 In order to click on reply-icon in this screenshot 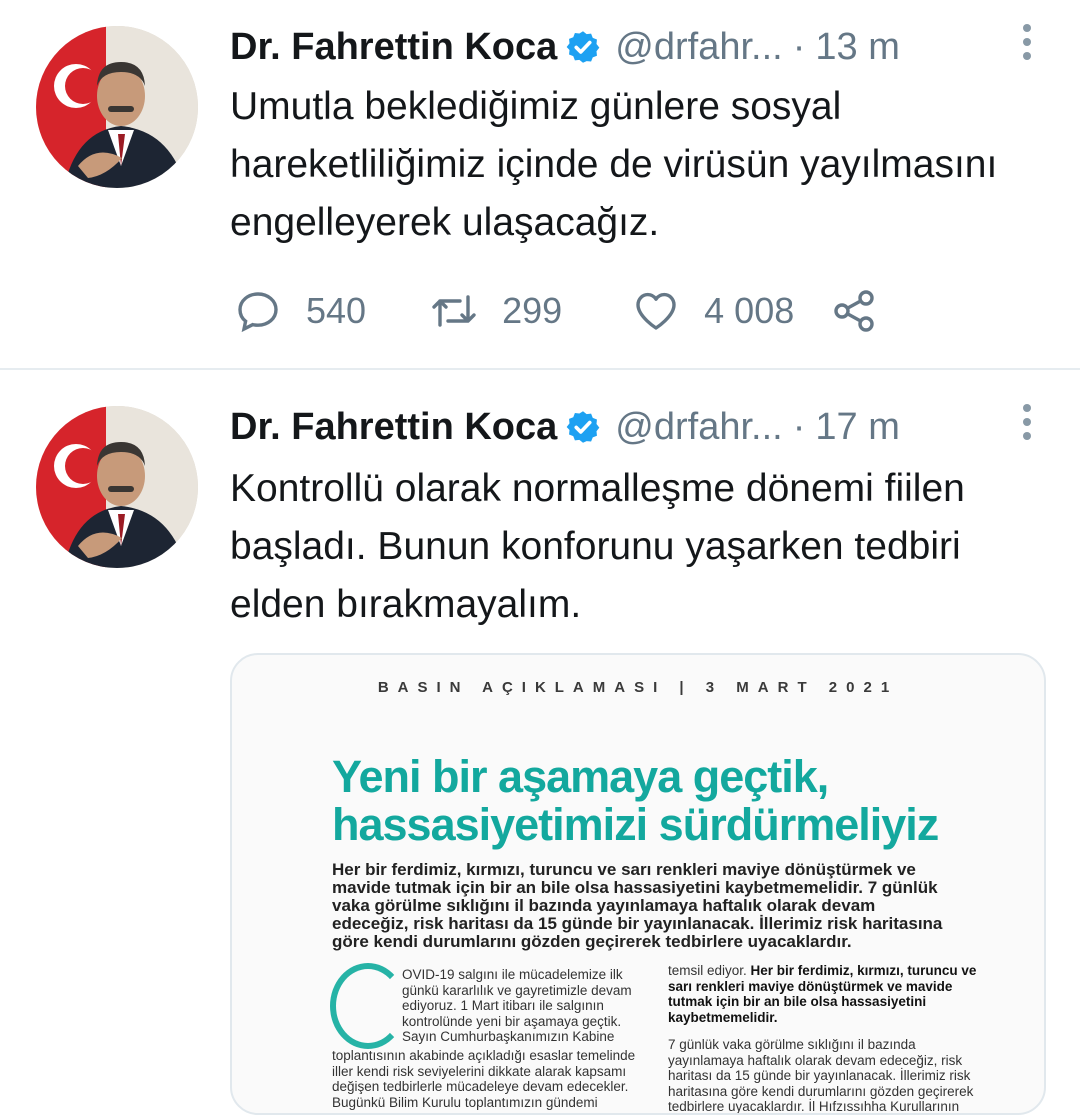, I will do `click(258, 312)`.